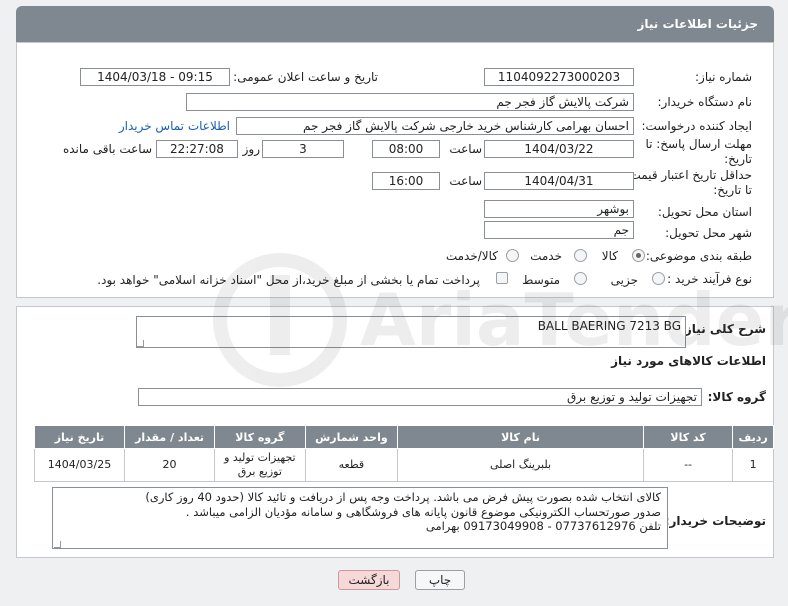 The image size is (788, 606). What do you see at coordinates (736, 397) in the screenshot?
I see `group-label: گروه کالا:` at bounding box center [736, 397].